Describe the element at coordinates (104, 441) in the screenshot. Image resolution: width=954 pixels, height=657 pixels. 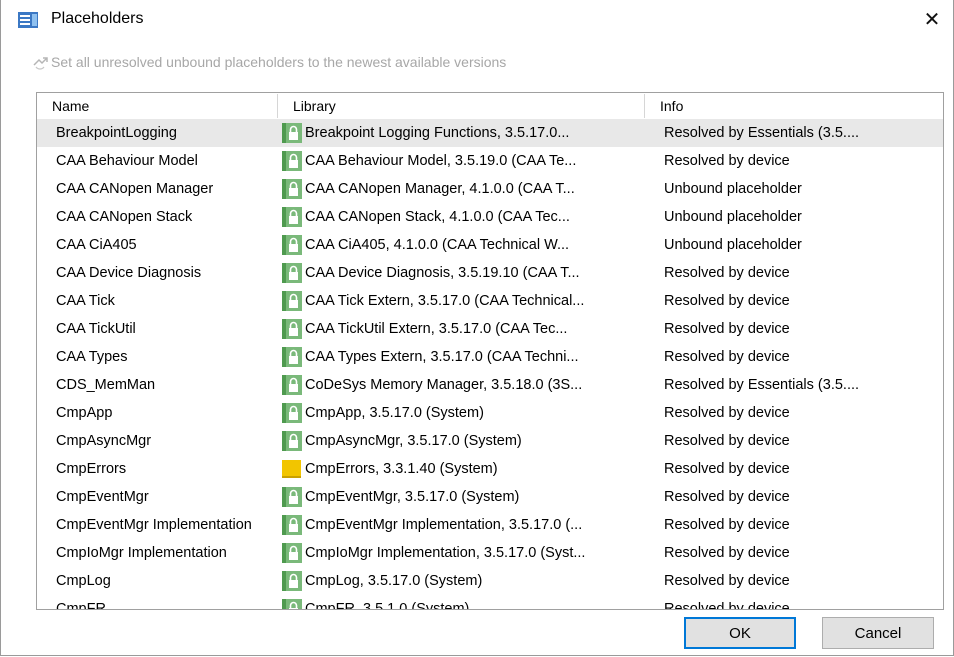
I see `row-name: CmpAsyncMgr` at that location.